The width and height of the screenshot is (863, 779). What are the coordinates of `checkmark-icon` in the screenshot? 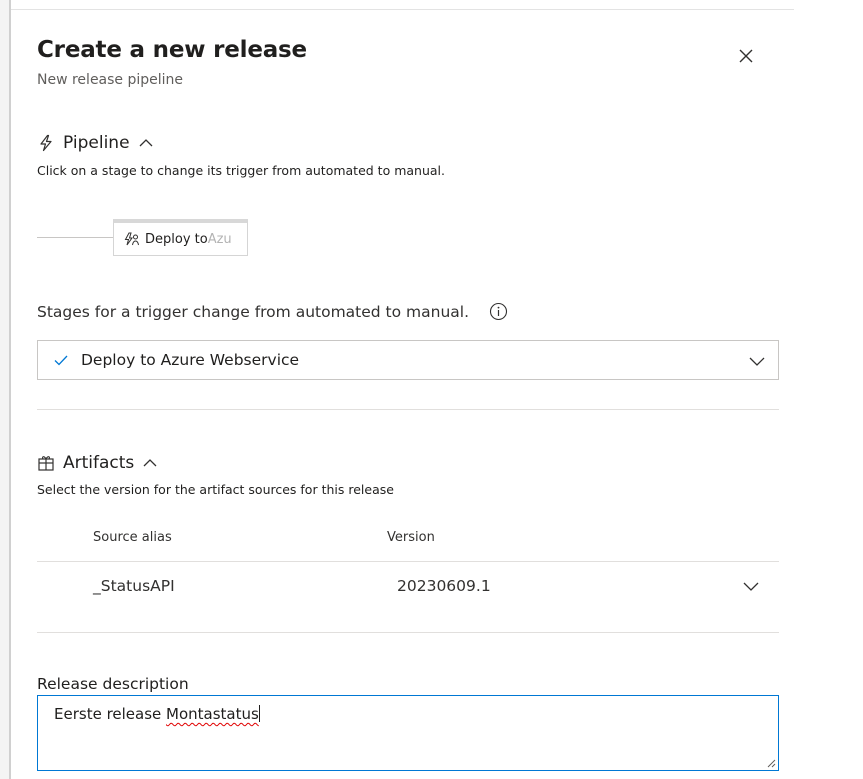 It's located at (61, 360).